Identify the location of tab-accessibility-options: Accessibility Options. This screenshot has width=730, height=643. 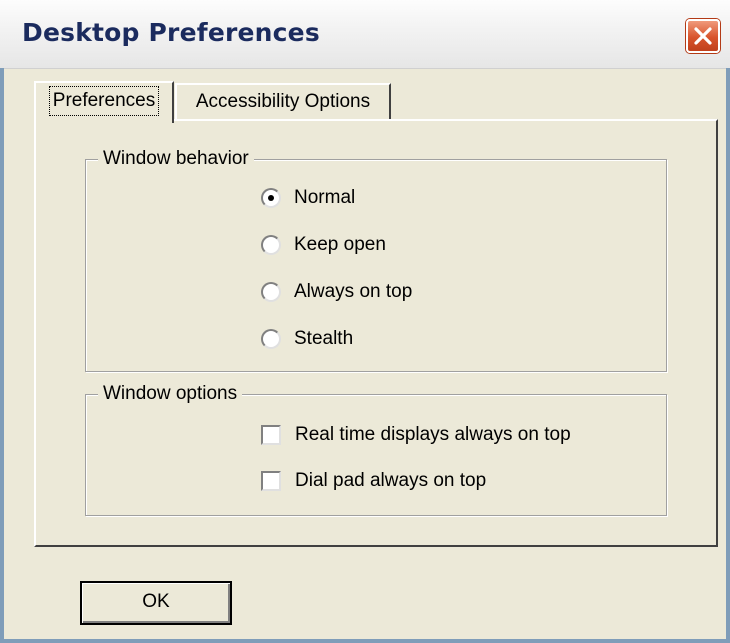
(283, 101).